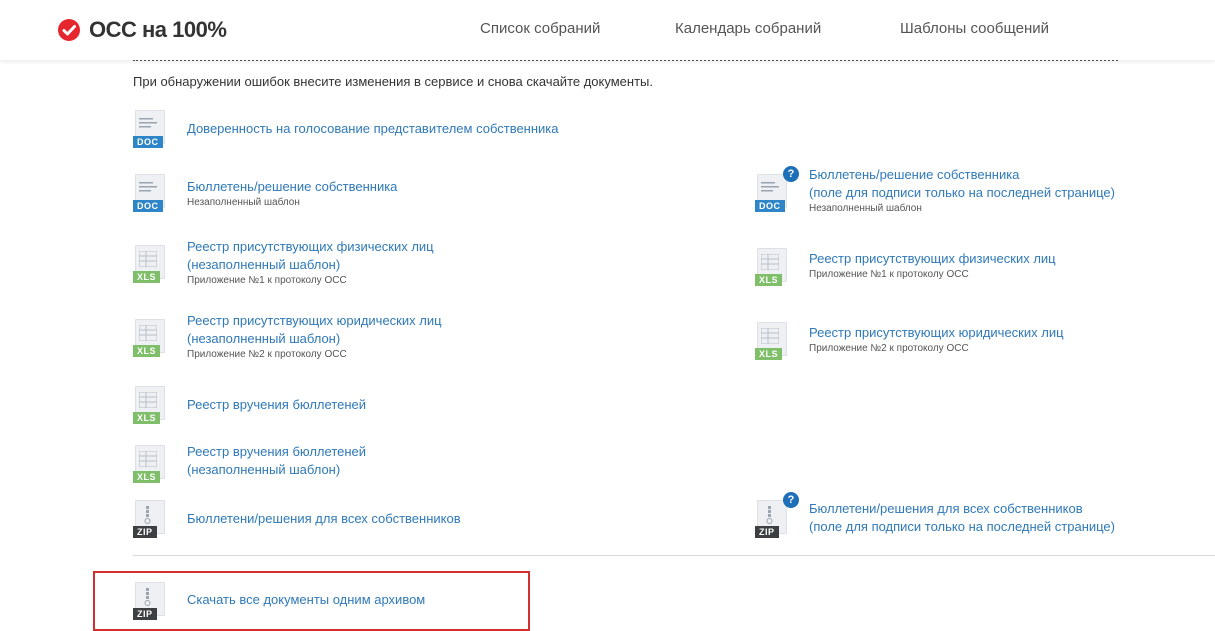 The image size is (1215, 631). Describe the element at coordinates (962, 175) in the screenshot. I see `doc-link-line1: Бюллетень/решение собственника` at that location.